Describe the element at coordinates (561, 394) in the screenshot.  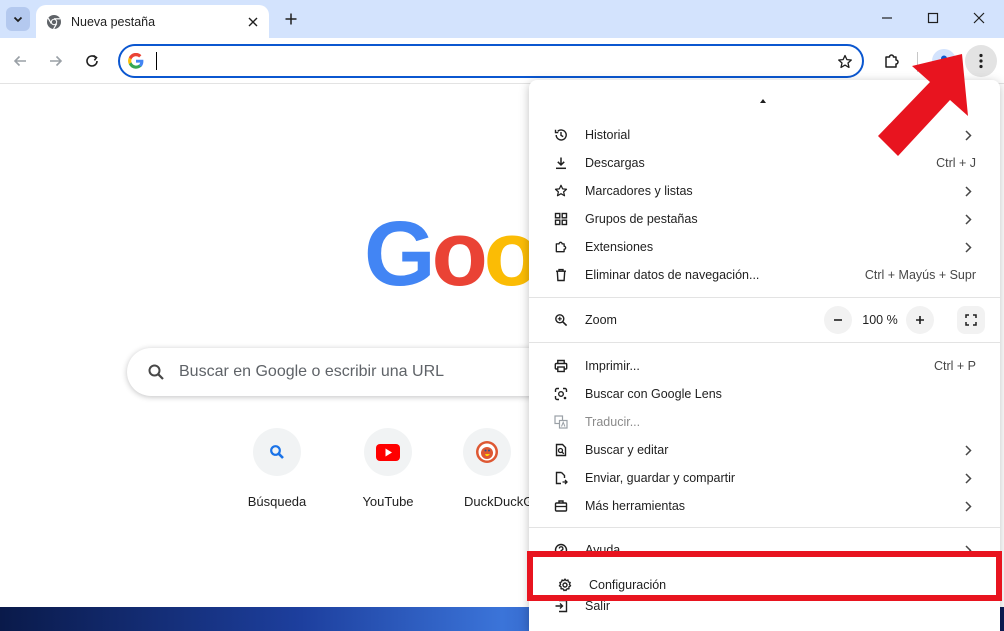
I see `lens-icon` at that location.